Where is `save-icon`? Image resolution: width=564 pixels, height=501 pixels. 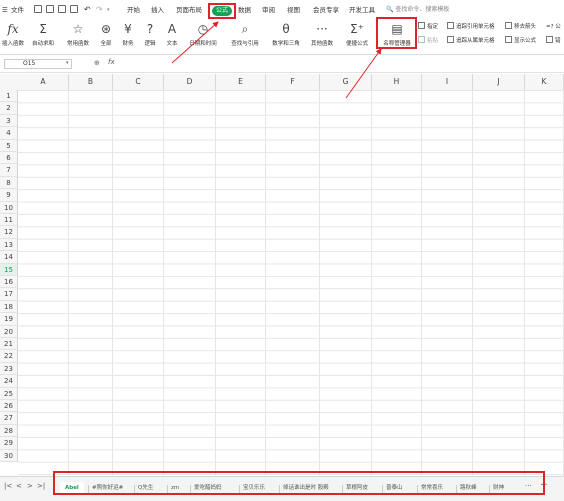
save-icon is located at coordinates (38, 9).